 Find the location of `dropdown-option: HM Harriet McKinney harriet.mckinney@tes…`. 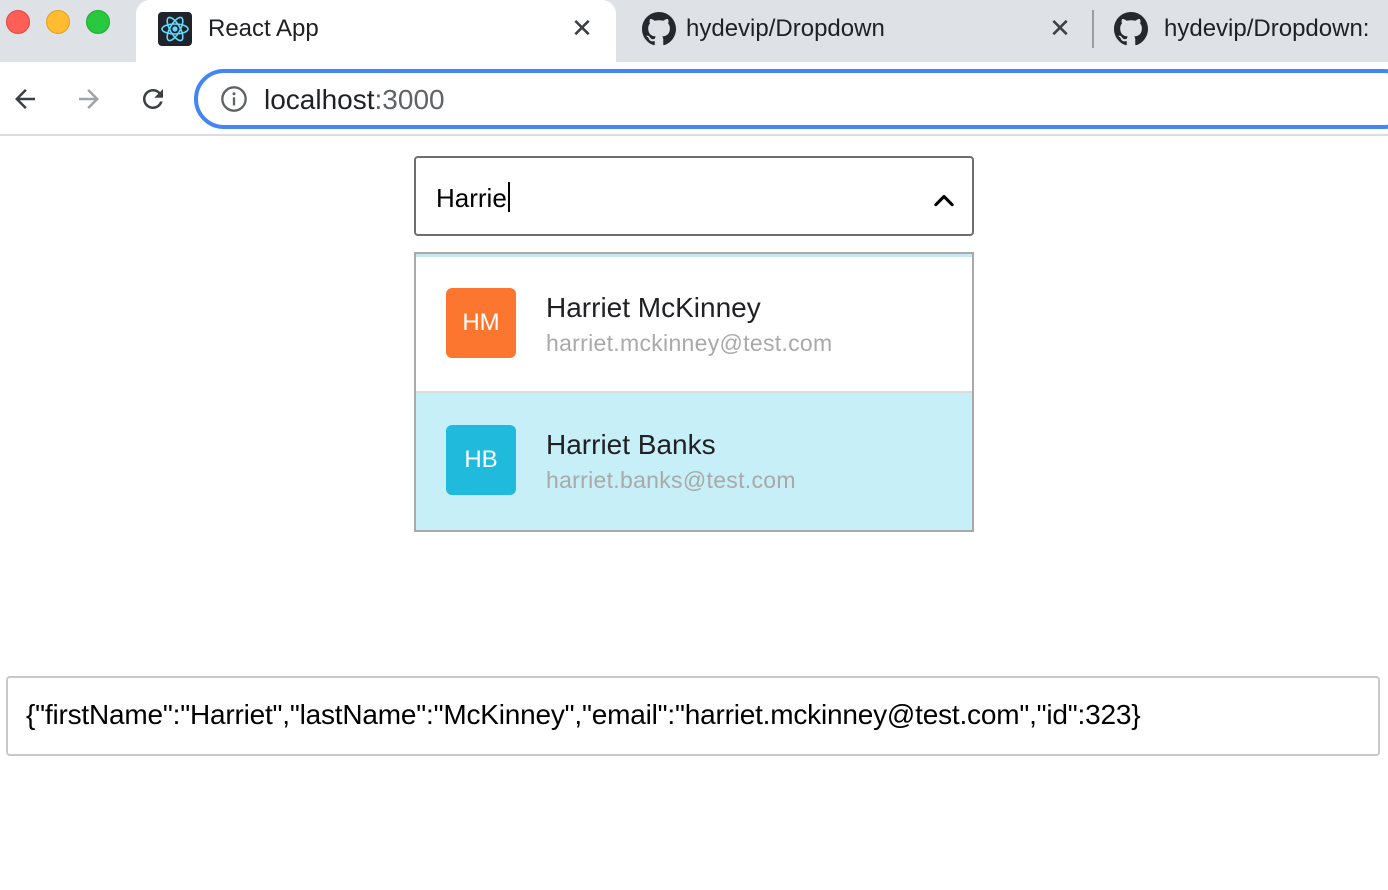

dropdown-option: HM Harriet McKinney harriet.mckinney@tes… is located at coordinates (694, 325).